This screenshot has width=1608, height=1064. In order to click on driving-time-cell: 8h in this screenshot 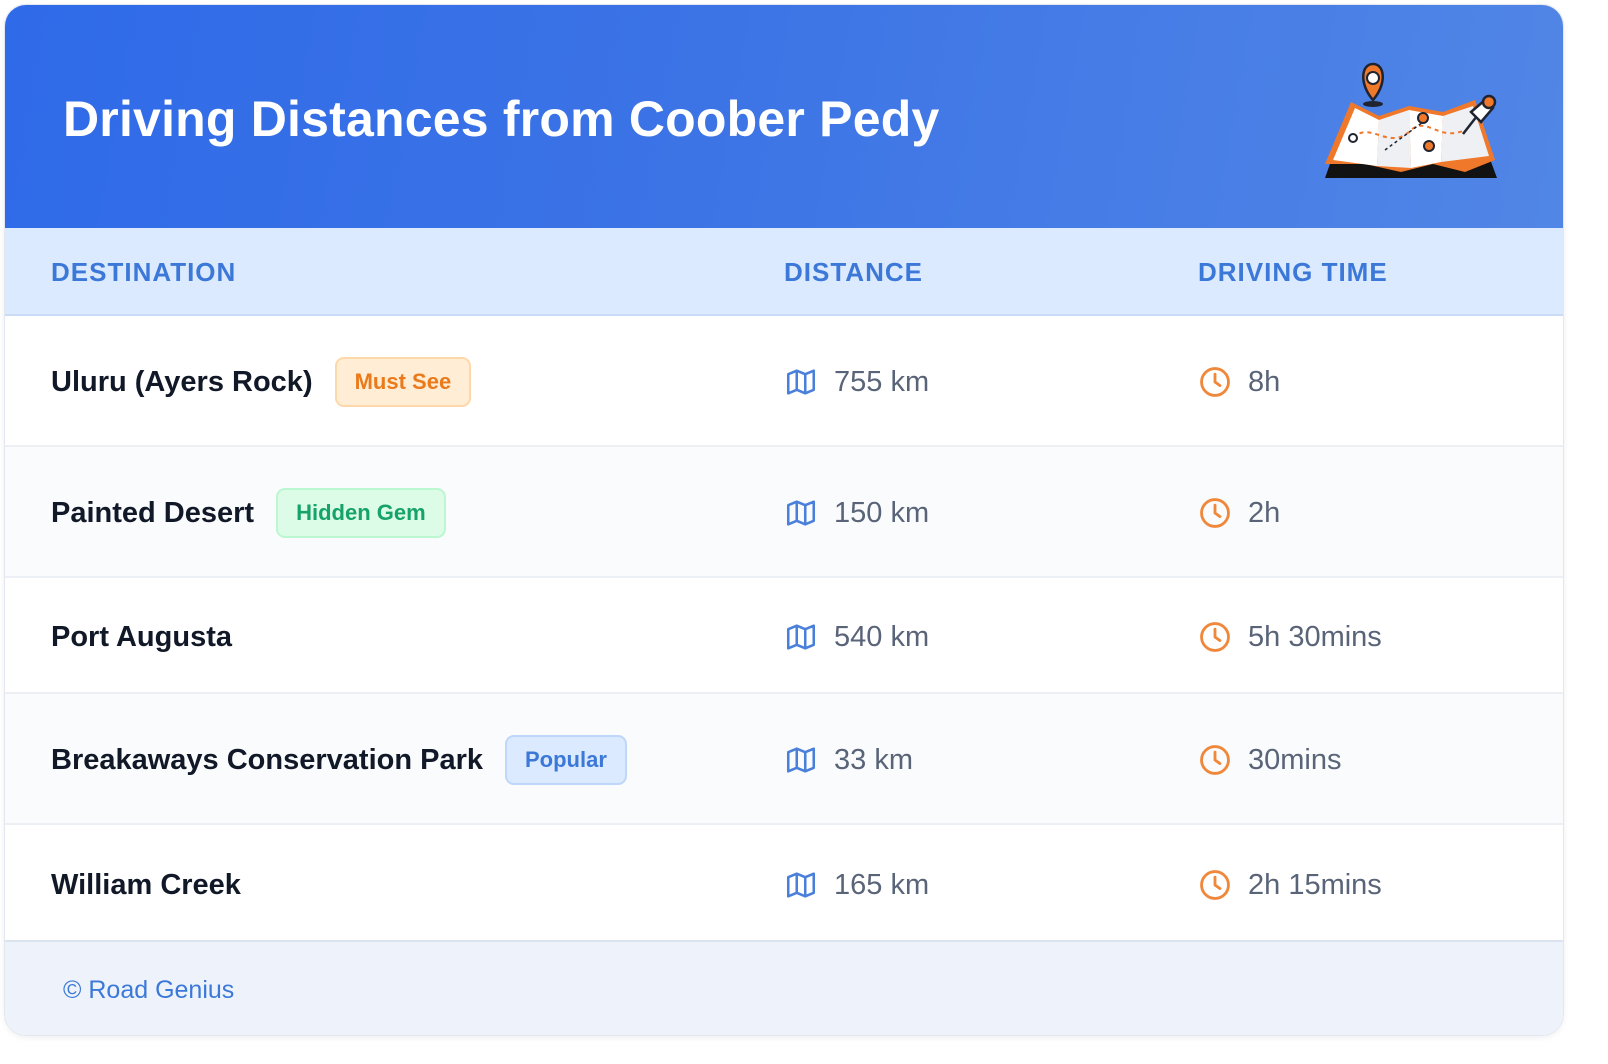, I will do `click(1239, 382)`.